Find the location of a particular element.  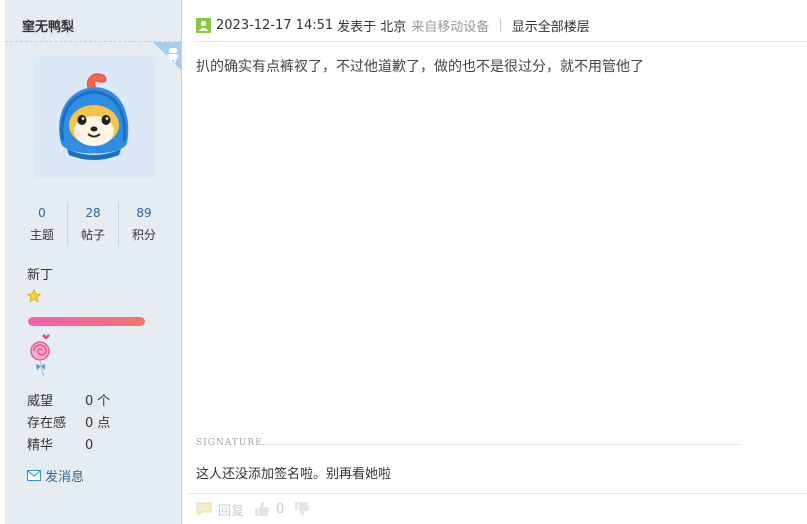

field-digest-value: 0 is located at coordinates (89, 445).